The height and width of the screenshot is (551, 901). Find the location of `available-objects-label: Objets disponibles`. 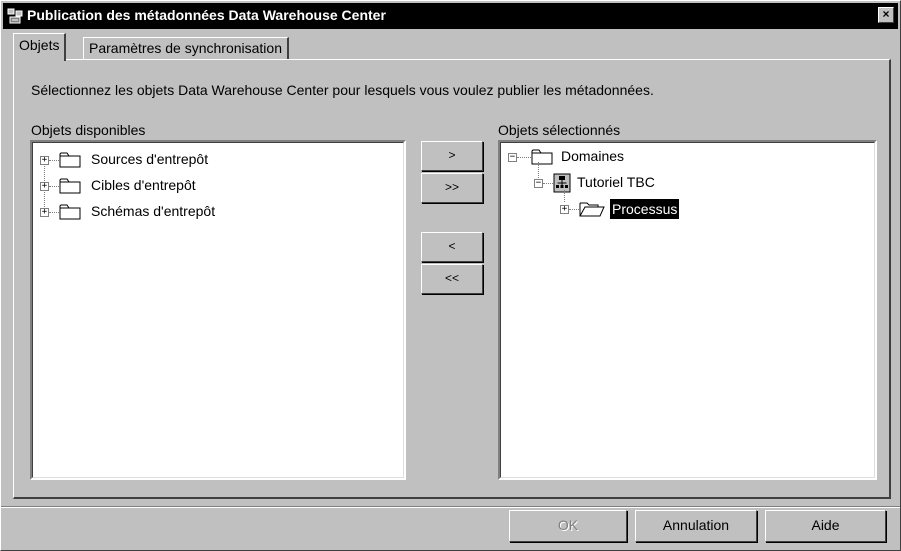

available-objects-label: Objets disponibles is located at coordinates (88, 130).